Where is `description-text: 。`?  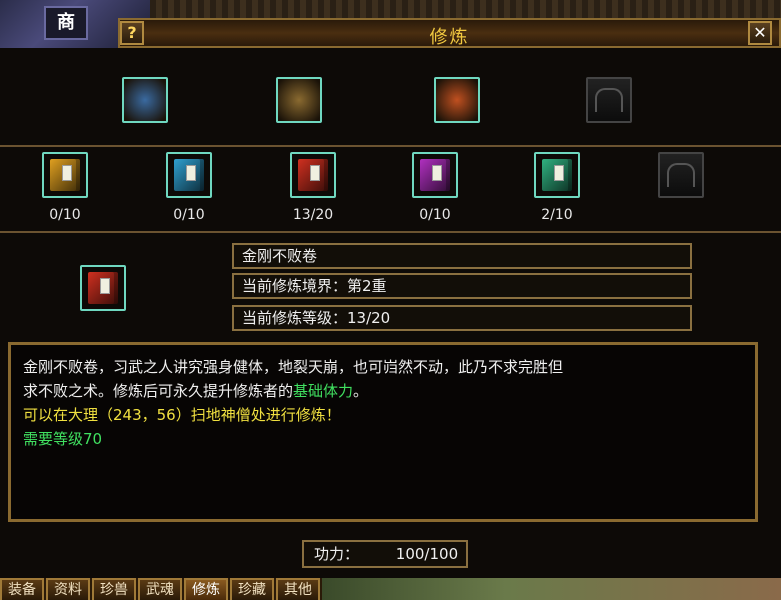
description-text: 。 is located at coordinates (361, 391).